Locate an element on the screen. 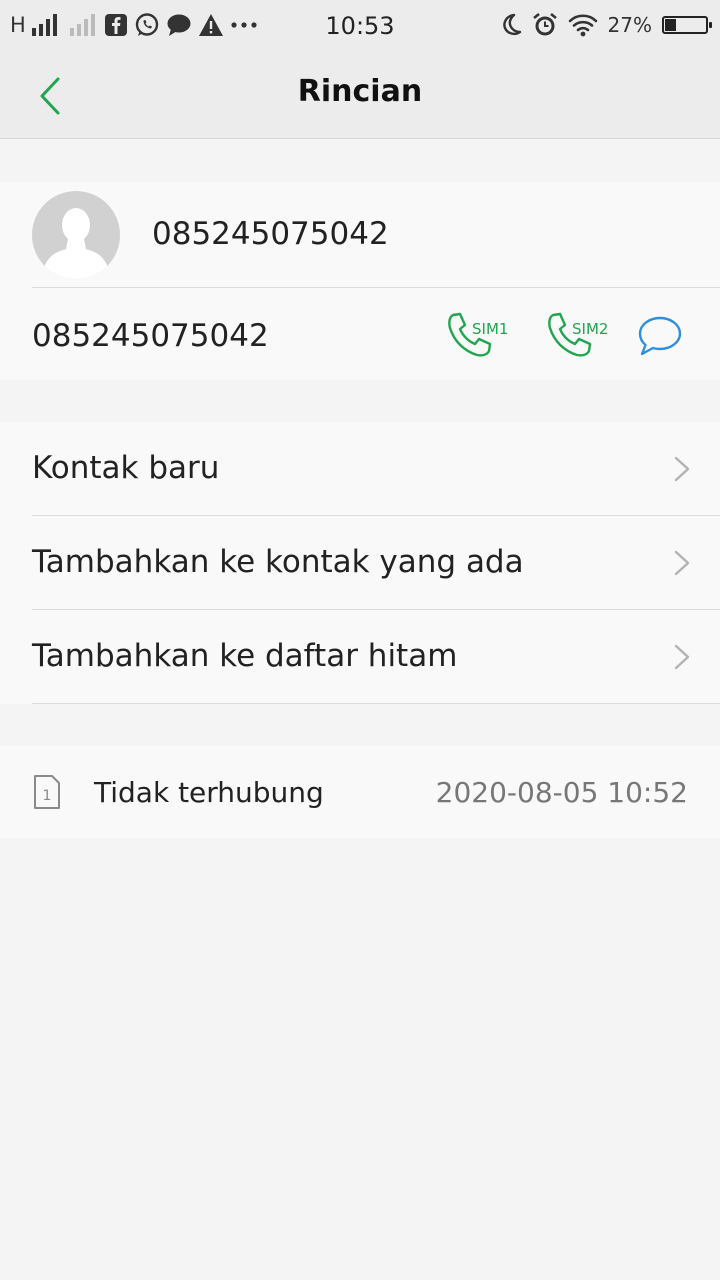 This screenshot has width=720, height=1280. send-message-button is located at coordinates (660, 335).